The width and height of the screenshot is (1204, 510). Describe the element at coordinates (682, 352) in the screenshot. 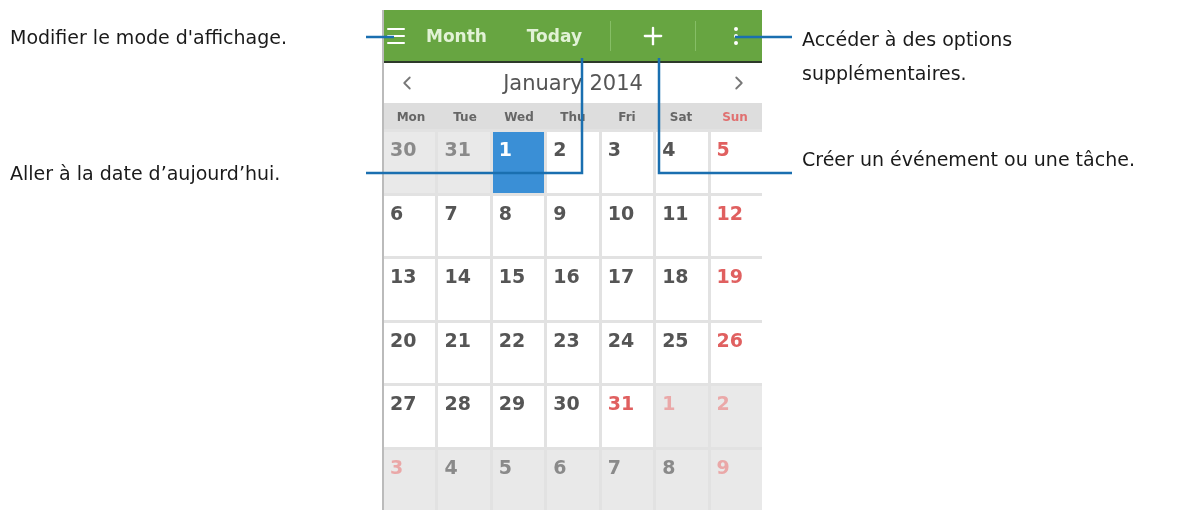

I see `day-cell: 25` at that location.